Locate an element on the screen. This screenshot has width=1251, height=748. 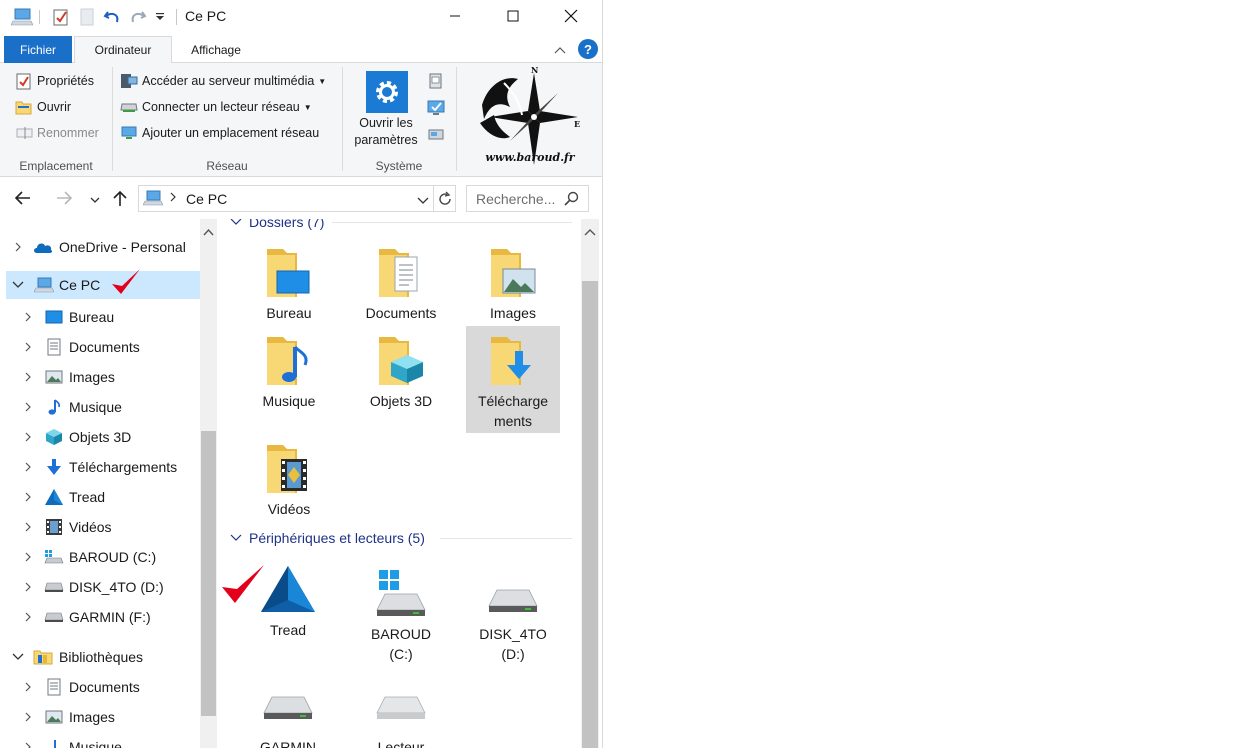
drive-c-icon is located at coordinates (54, 557).